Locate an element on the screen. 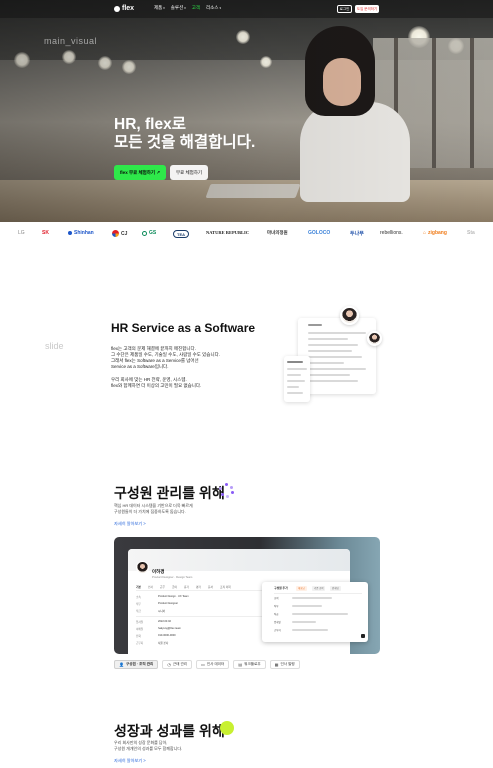  free-trial-button: flex 무료 체험하기 ↗ is located at coordinates (140, 172).